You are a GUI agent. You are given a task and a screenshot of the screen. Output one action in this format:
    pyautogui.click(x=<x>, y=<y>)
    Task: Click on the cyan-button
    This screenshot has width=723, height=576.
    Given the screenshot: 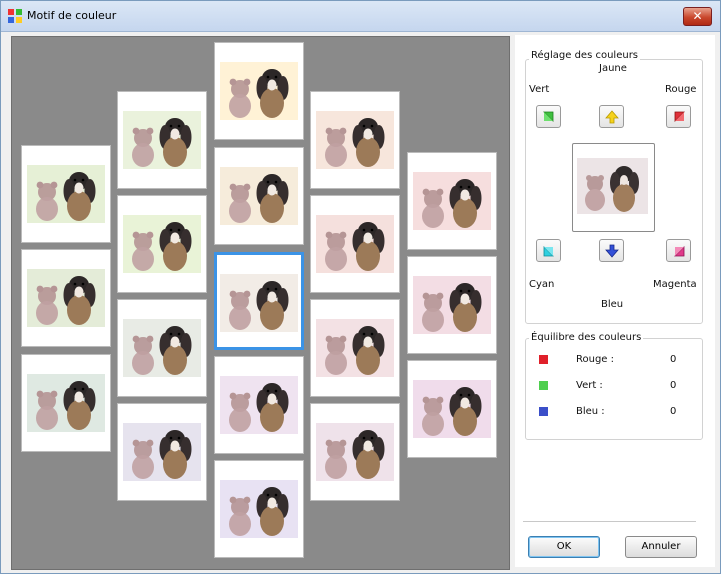 What is the action you would take?
    pyautogui.click(x=548, y=250)
    